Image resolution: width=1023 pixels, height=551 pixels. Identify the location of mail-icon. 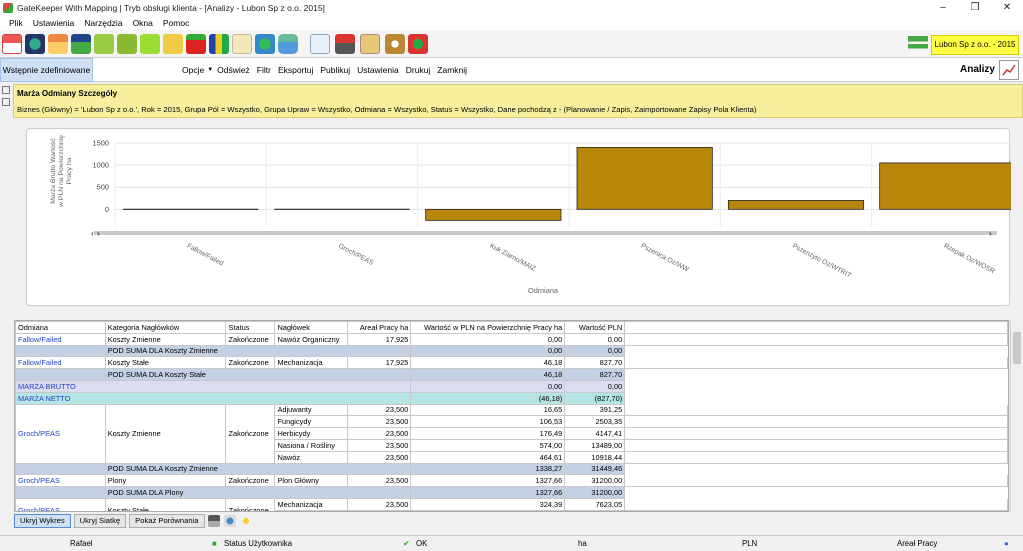
(242, 44).